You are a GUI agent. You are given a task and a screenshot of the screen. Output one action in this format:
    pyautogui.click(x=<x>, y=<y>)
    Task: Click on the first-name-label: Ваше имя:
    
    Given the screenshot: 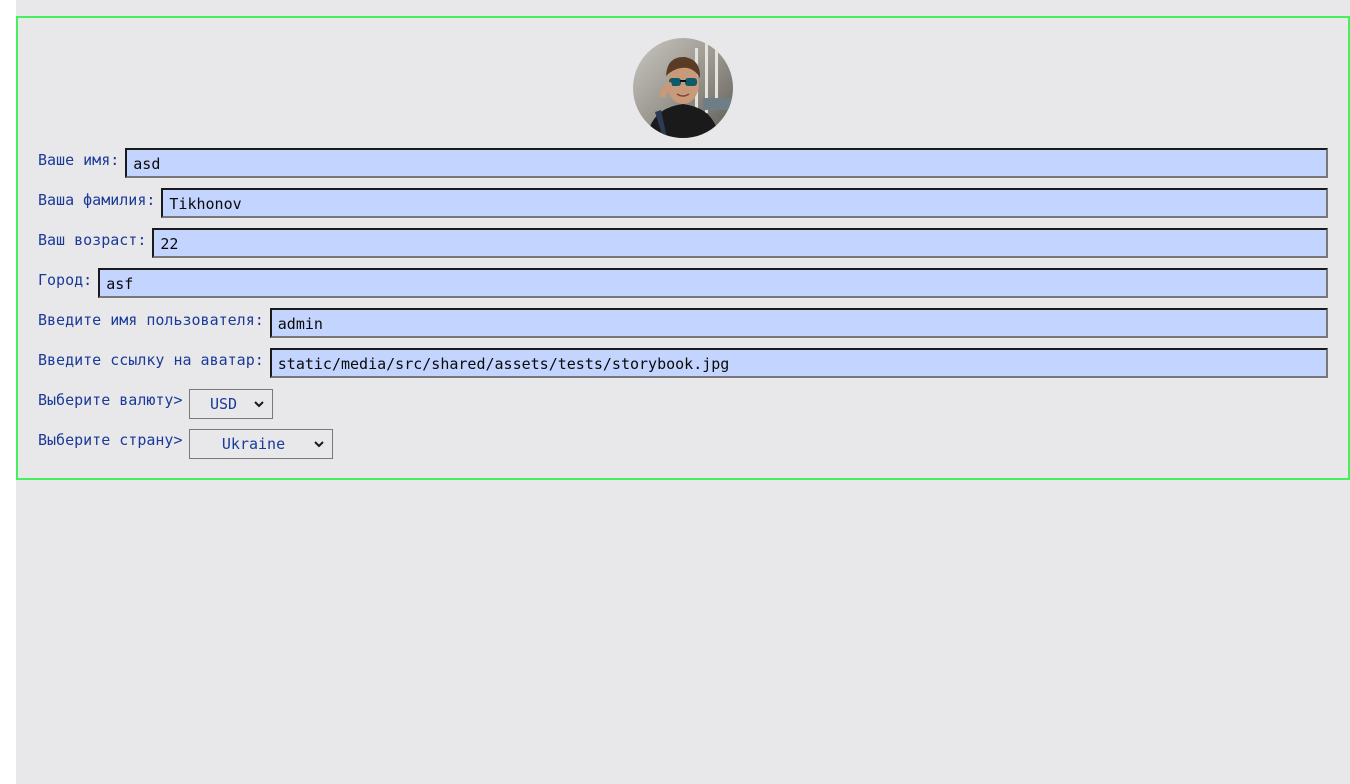 What is the action you would take?
    pyautogui.click(x=79, y=160)
    